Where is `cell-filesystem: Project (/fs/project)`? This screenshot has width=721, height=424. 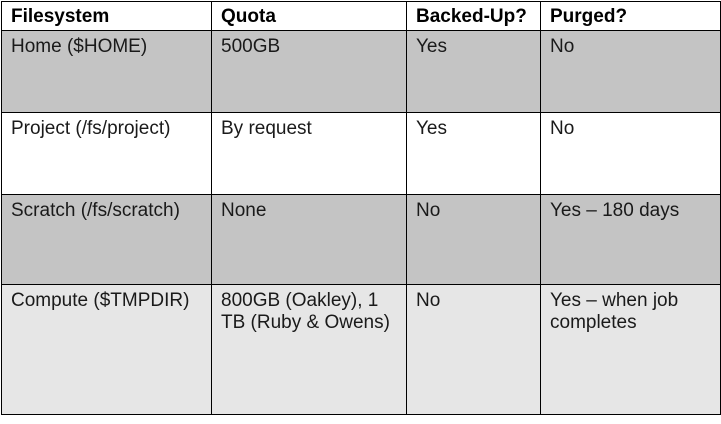 cell-filesystem: Project (/fs/project) is located at coordinates (106, 153).